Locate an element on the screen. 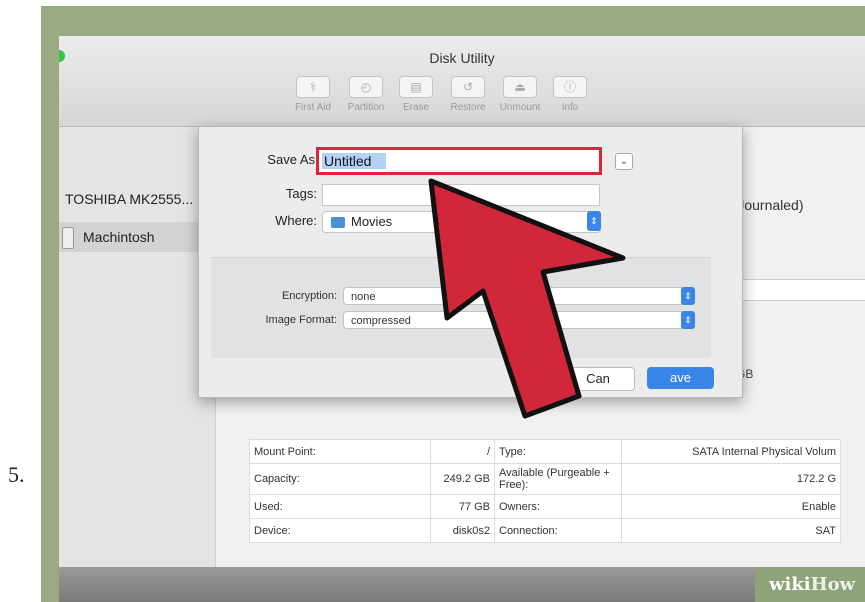  info-value: SAT is located at coordinates (731, 530).